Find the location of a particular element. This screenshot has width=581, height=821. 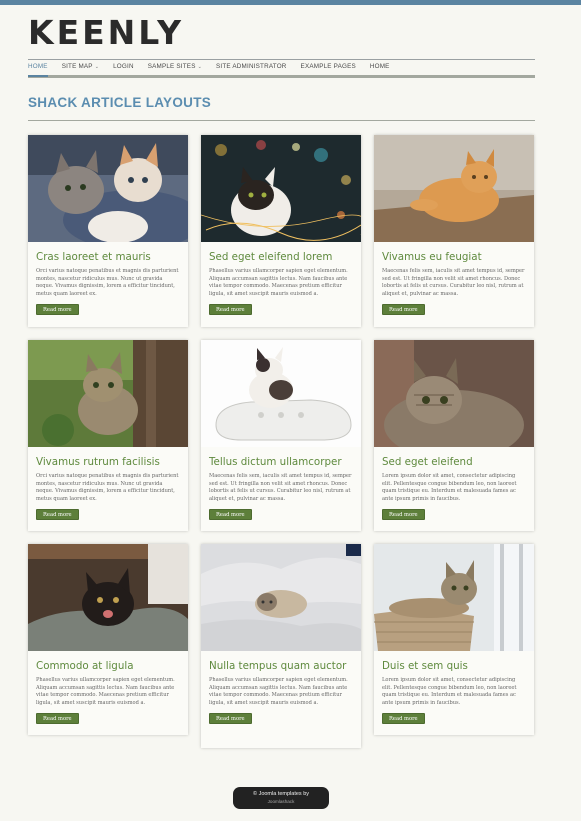

article-title: Nulla tempus quam auctor is located at coordinates (281, 662).